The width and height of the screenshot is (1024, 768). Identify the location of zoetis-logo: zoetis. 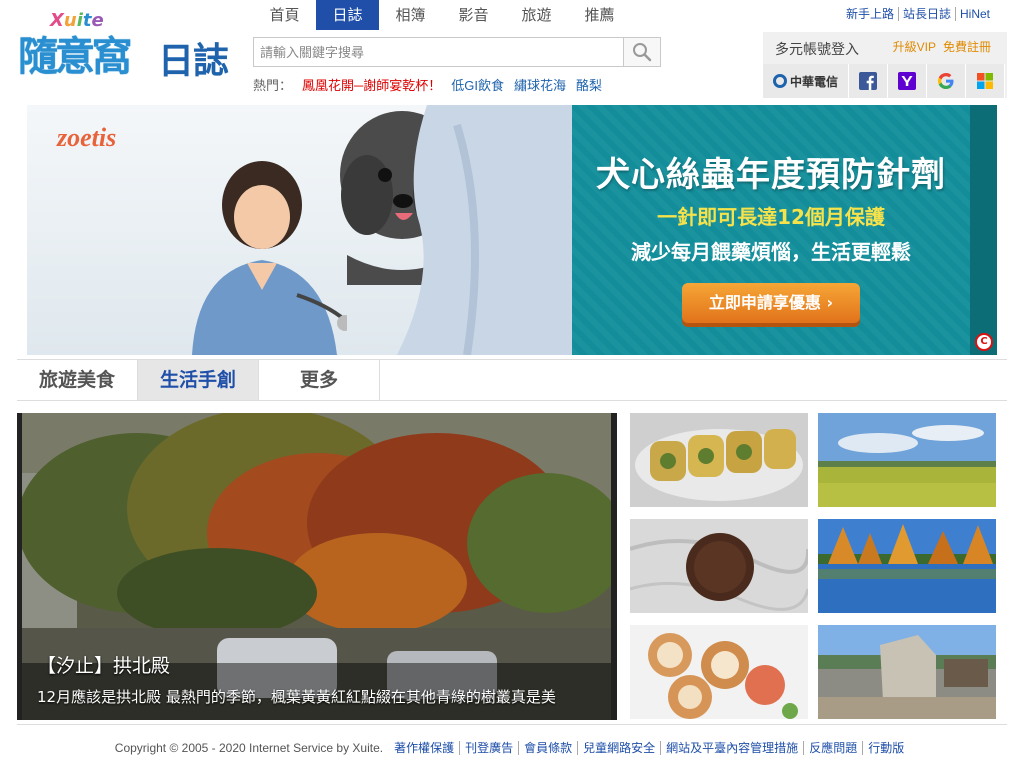
(87, 137).